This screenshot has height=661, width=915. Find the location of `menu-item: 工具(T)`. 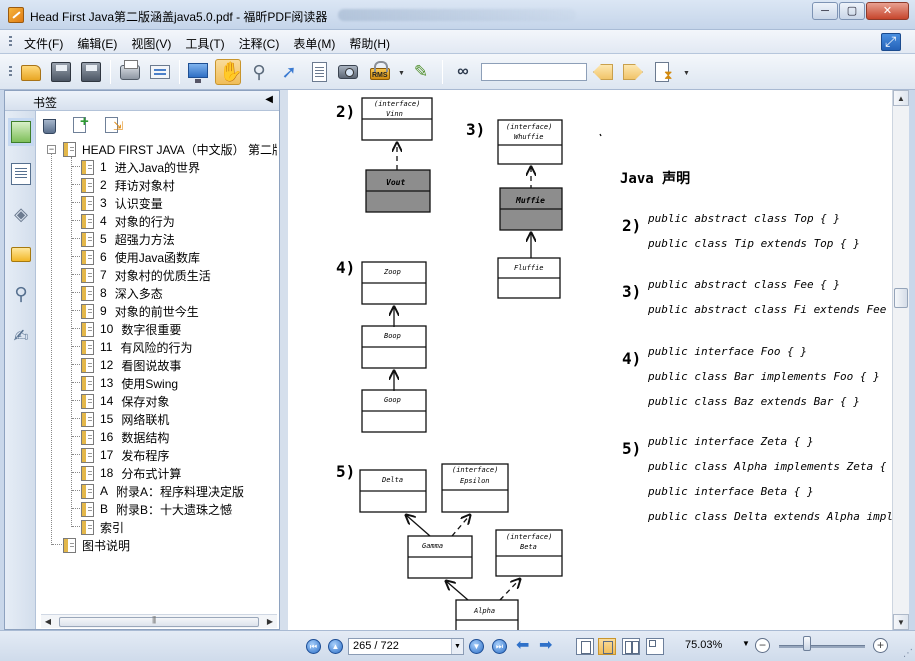

menu-item: 工具(T) is located at coordinates (204, 43).